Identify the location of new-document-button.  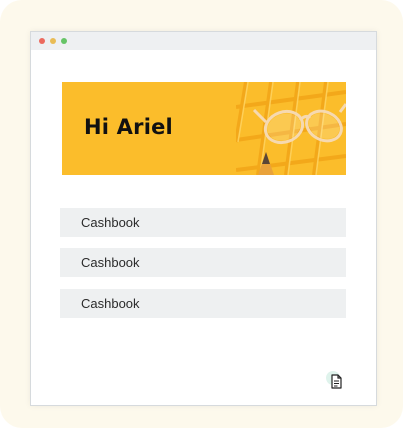
(335, 381).